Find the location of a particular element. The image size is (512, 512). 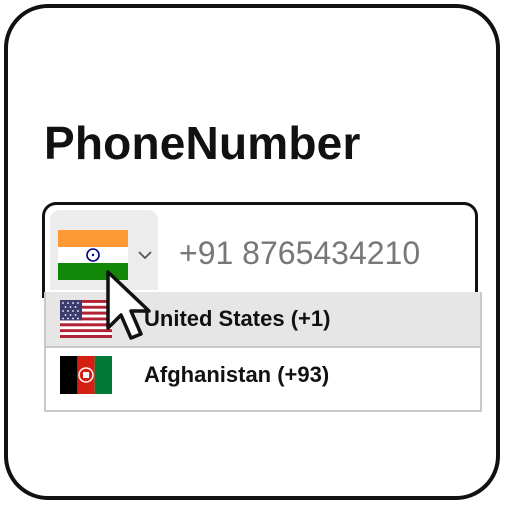

country-option-afghanistan: Afghanistan (+93) is located at coordinates (263, 375).